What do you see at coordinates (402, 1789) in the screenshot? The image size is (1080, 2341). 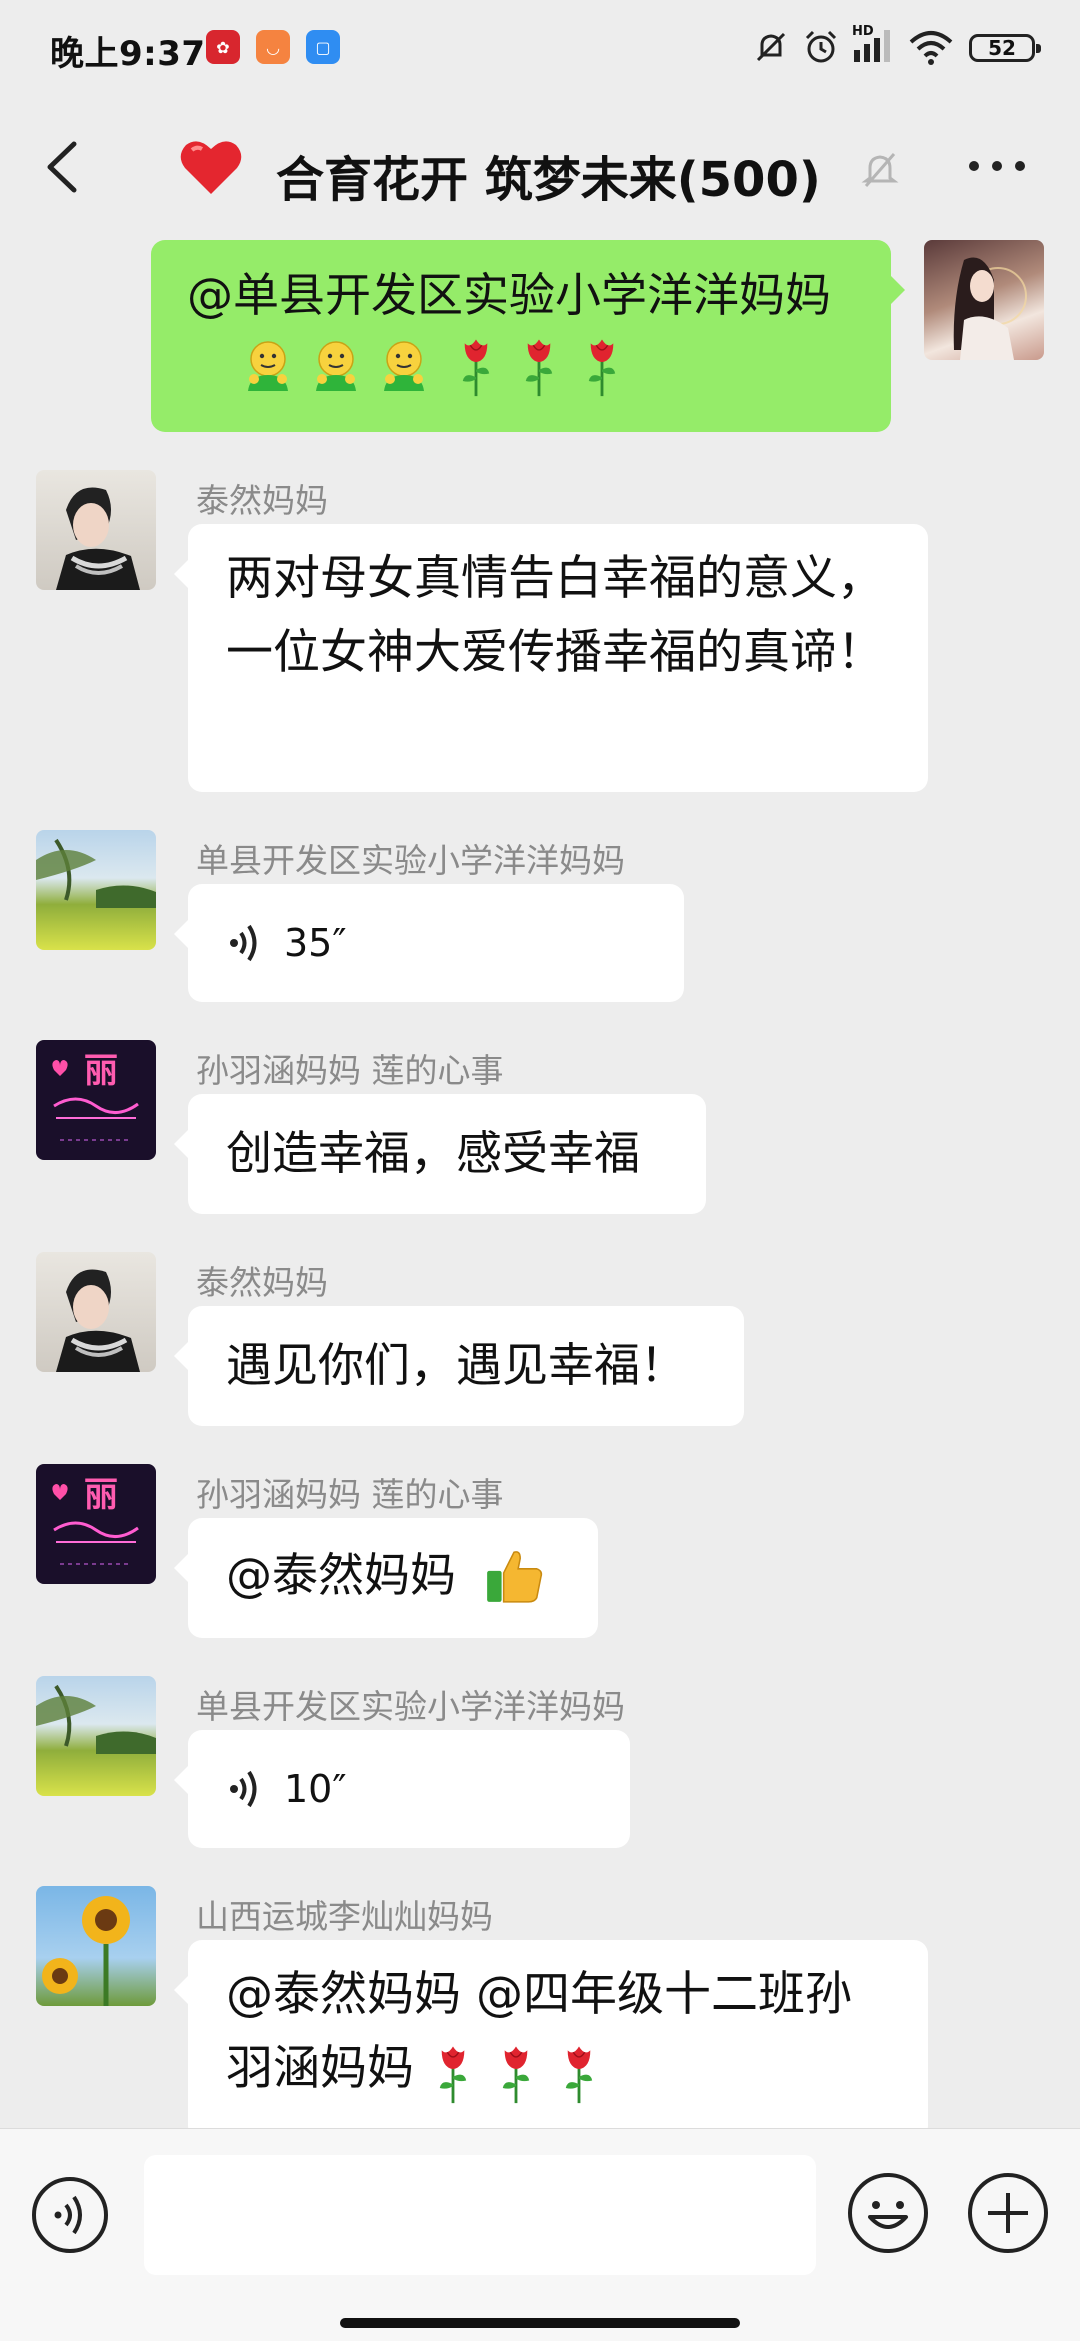 I see `voice-message: 10″` at bounding box center [402, 1789].